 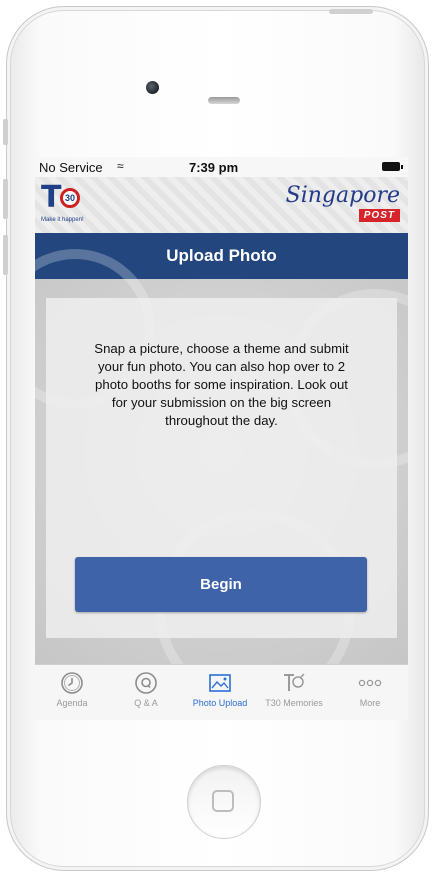 I want to click on power-button, so click(x=351, y=11).